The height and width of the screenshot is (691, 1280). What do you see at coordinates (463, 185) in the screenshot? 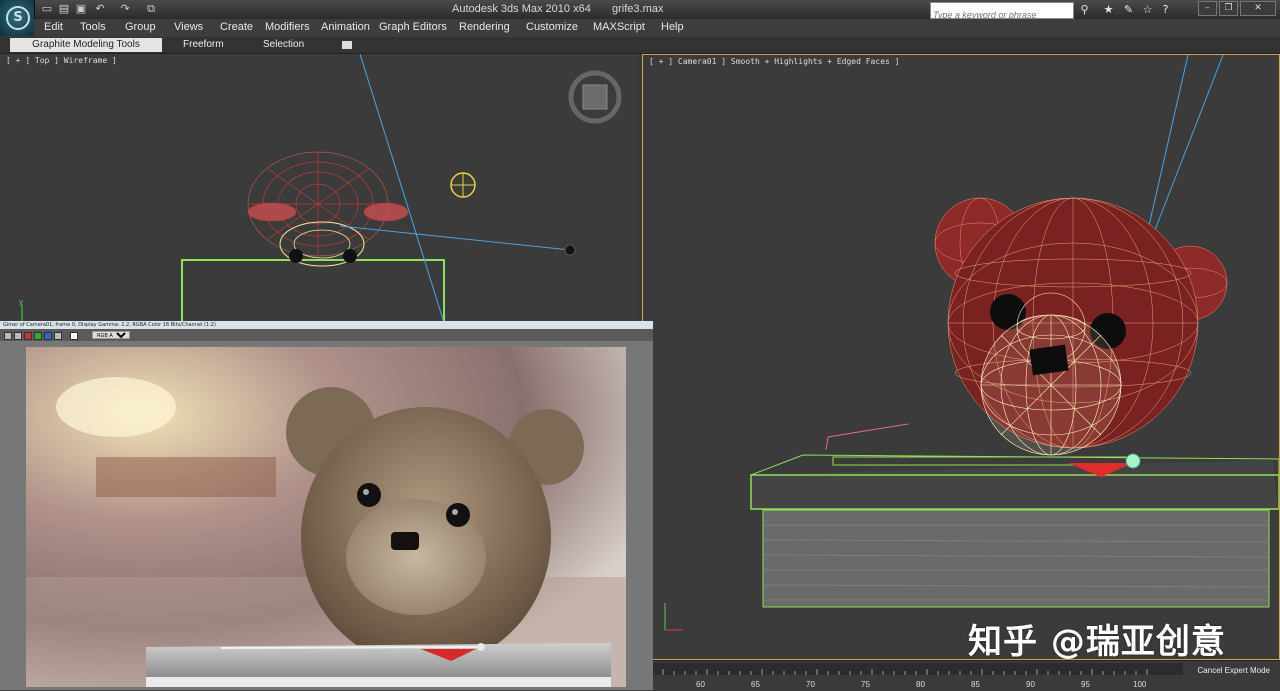
I see `light-icon` at bounding box center [463, 185].